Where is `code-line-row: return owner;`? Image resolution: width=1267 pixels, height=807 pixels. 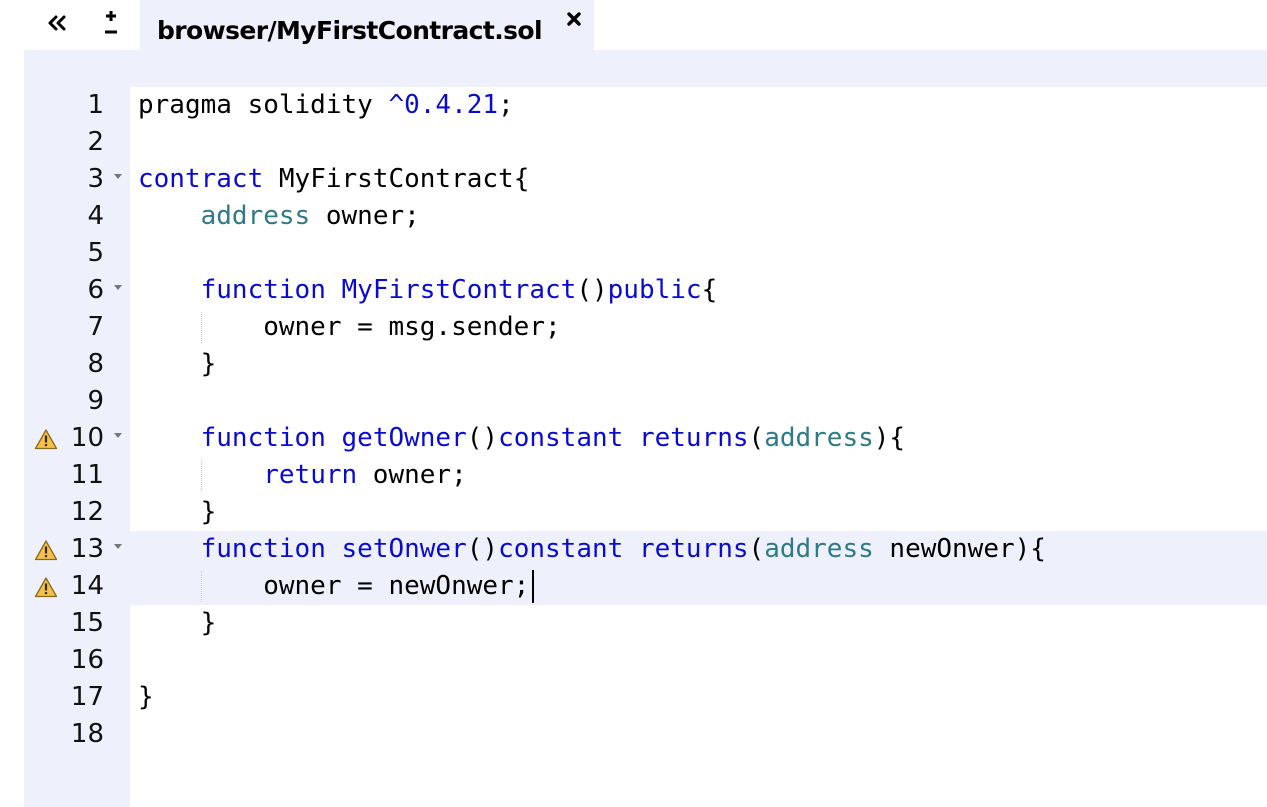 code-line-row: return owner; is located at coordinates (698, 475).